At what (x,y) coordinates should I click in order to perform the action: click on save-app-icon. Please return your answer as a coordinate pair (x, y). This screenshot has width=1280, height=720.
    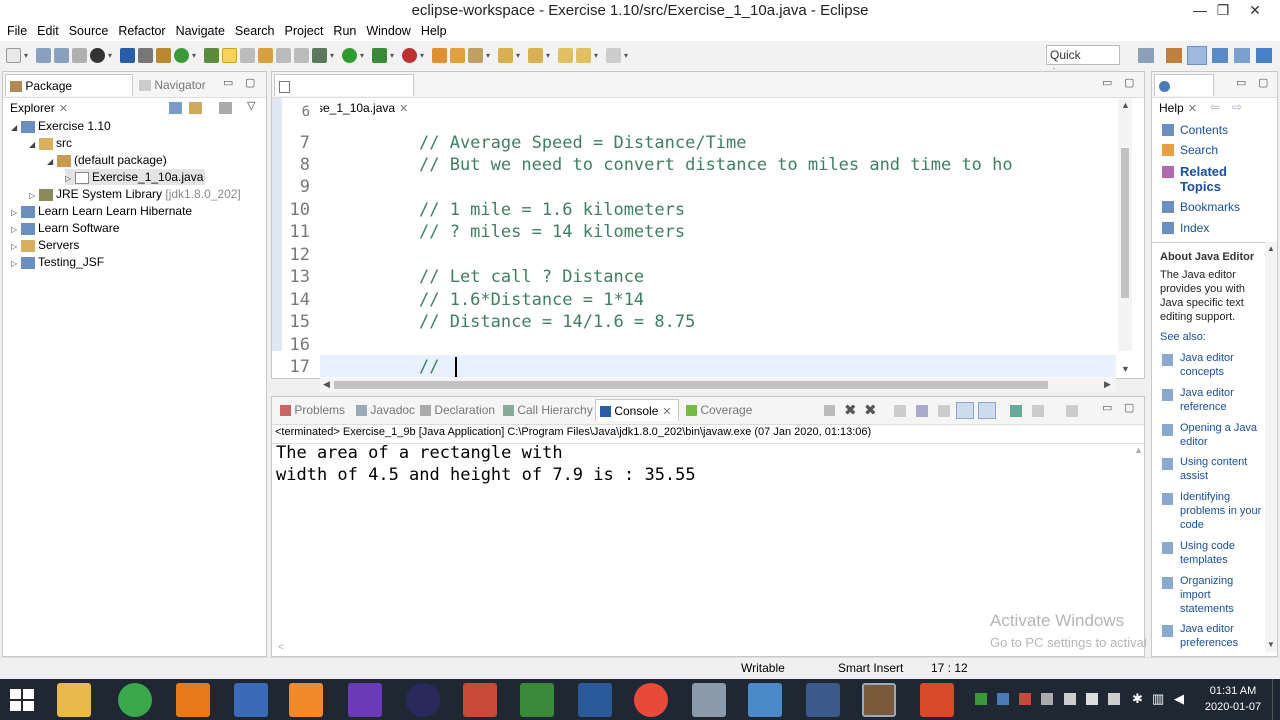
    Looking at the image, I should click on (823, 700).